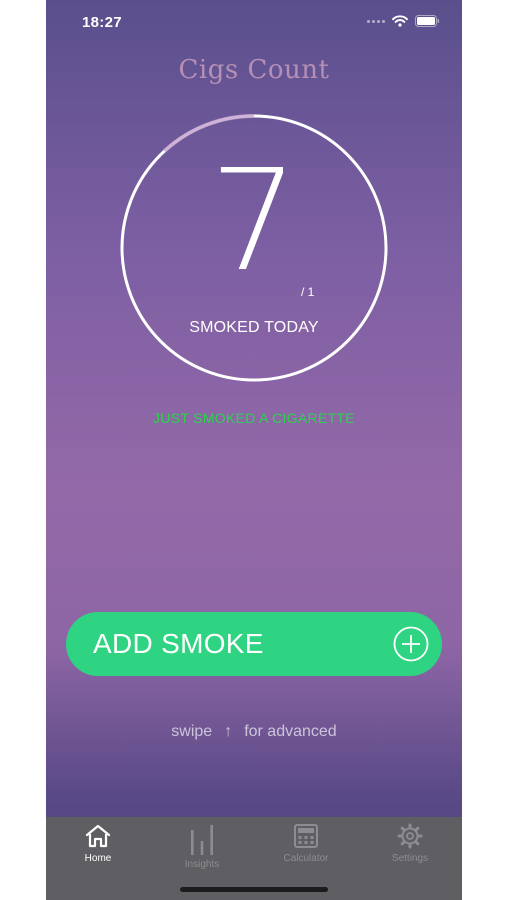  What do you see at coordinates (192, 731) in the screenshot?
I see `swipe-hint-prefix: swipe` at bounding box center [192, 731].